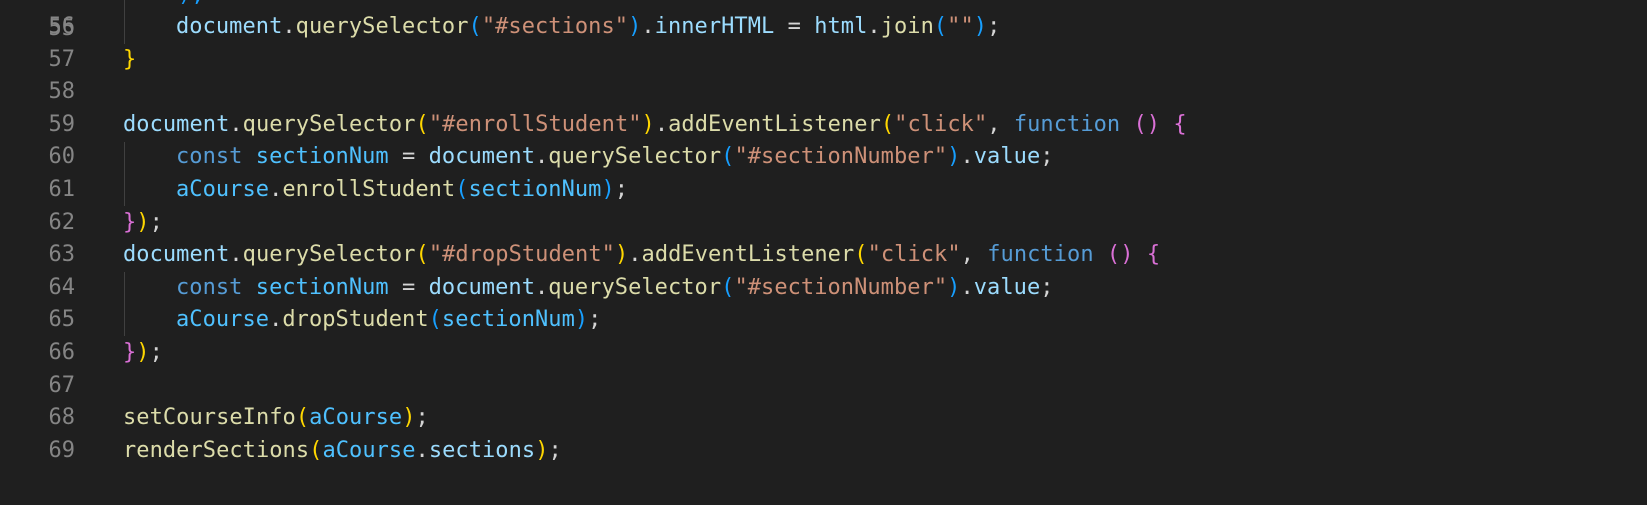 This screenshot has height=505, width=1647. I want to click on line-content: aCourse.dropStudent(sectionNum);, so click(388, 320).